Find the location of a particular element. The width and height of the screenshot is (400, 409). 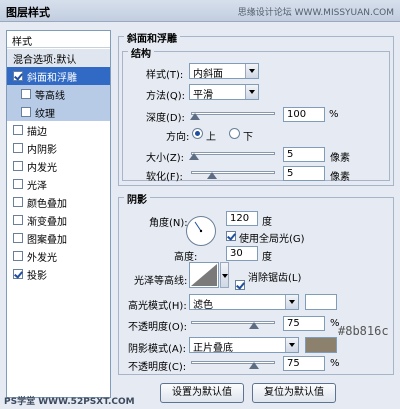

shadow-opacity-input: 75 is located at coordinates (304, 363).